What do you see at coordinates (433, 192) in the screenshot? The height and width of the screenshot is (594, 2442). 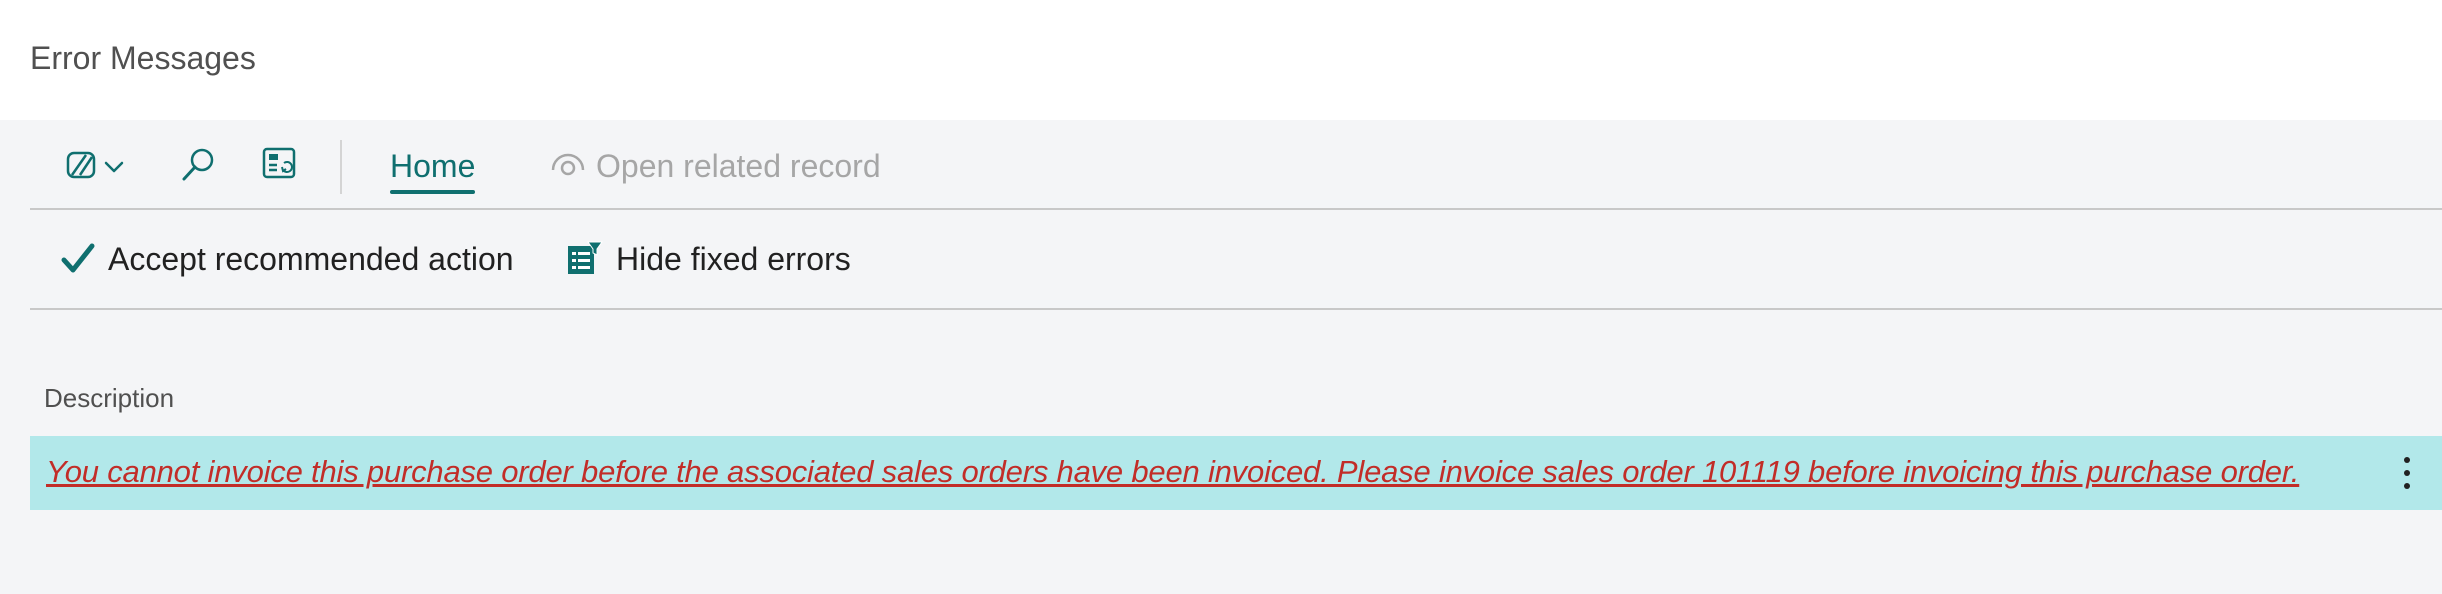 I see `tab-active-indicator` at bounding box center [433, 192].